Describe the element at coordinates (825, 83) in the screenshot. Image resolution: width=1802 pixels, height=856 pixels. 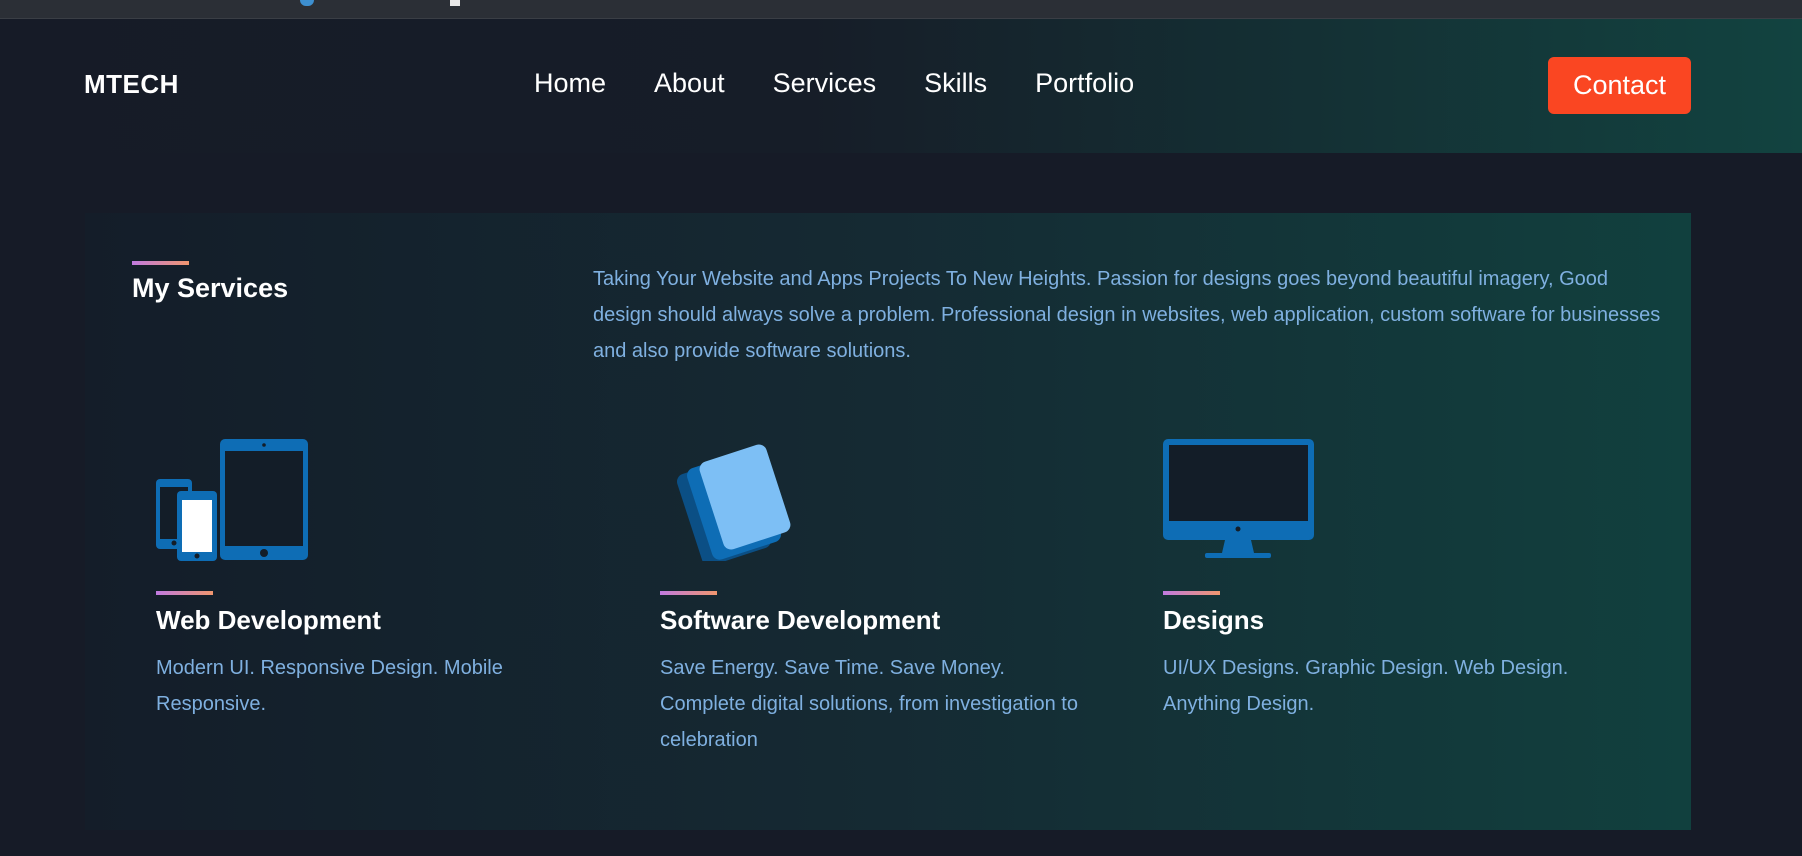
I see `nav-services: Services` at that location.